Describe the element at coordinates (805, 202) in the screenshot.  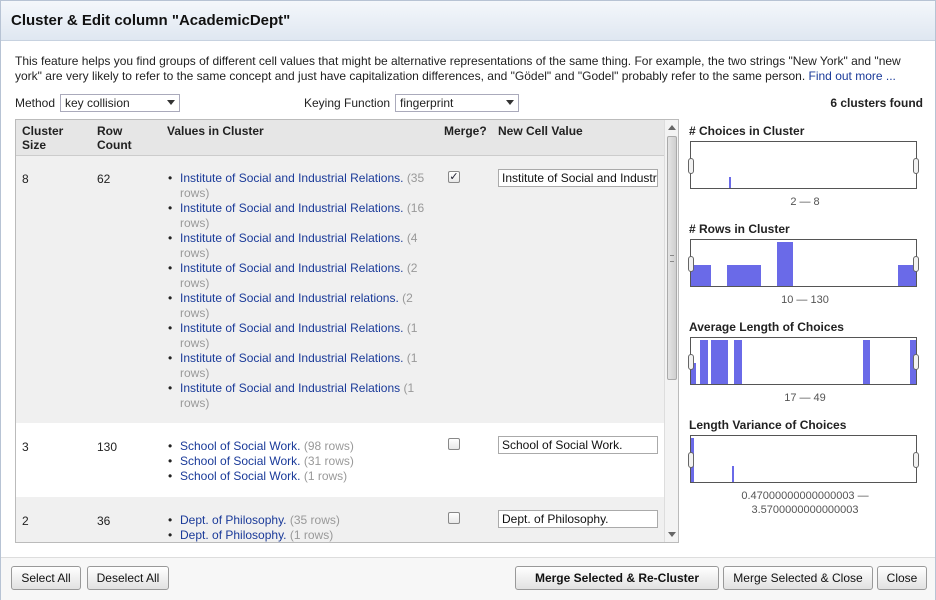
I see `facet-range: 2 — 8` at that location.